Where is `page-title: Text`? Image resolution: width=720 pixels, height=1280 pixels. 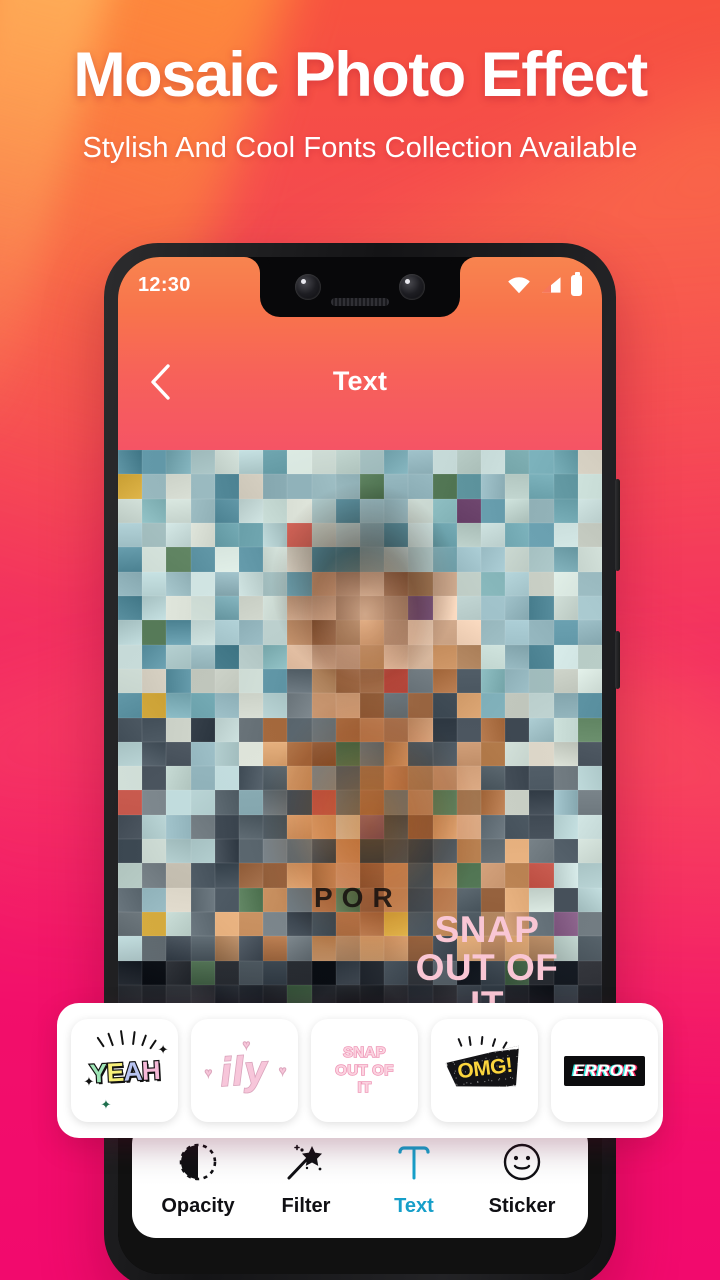
page-title: Text is located at coordinates (360, 381).